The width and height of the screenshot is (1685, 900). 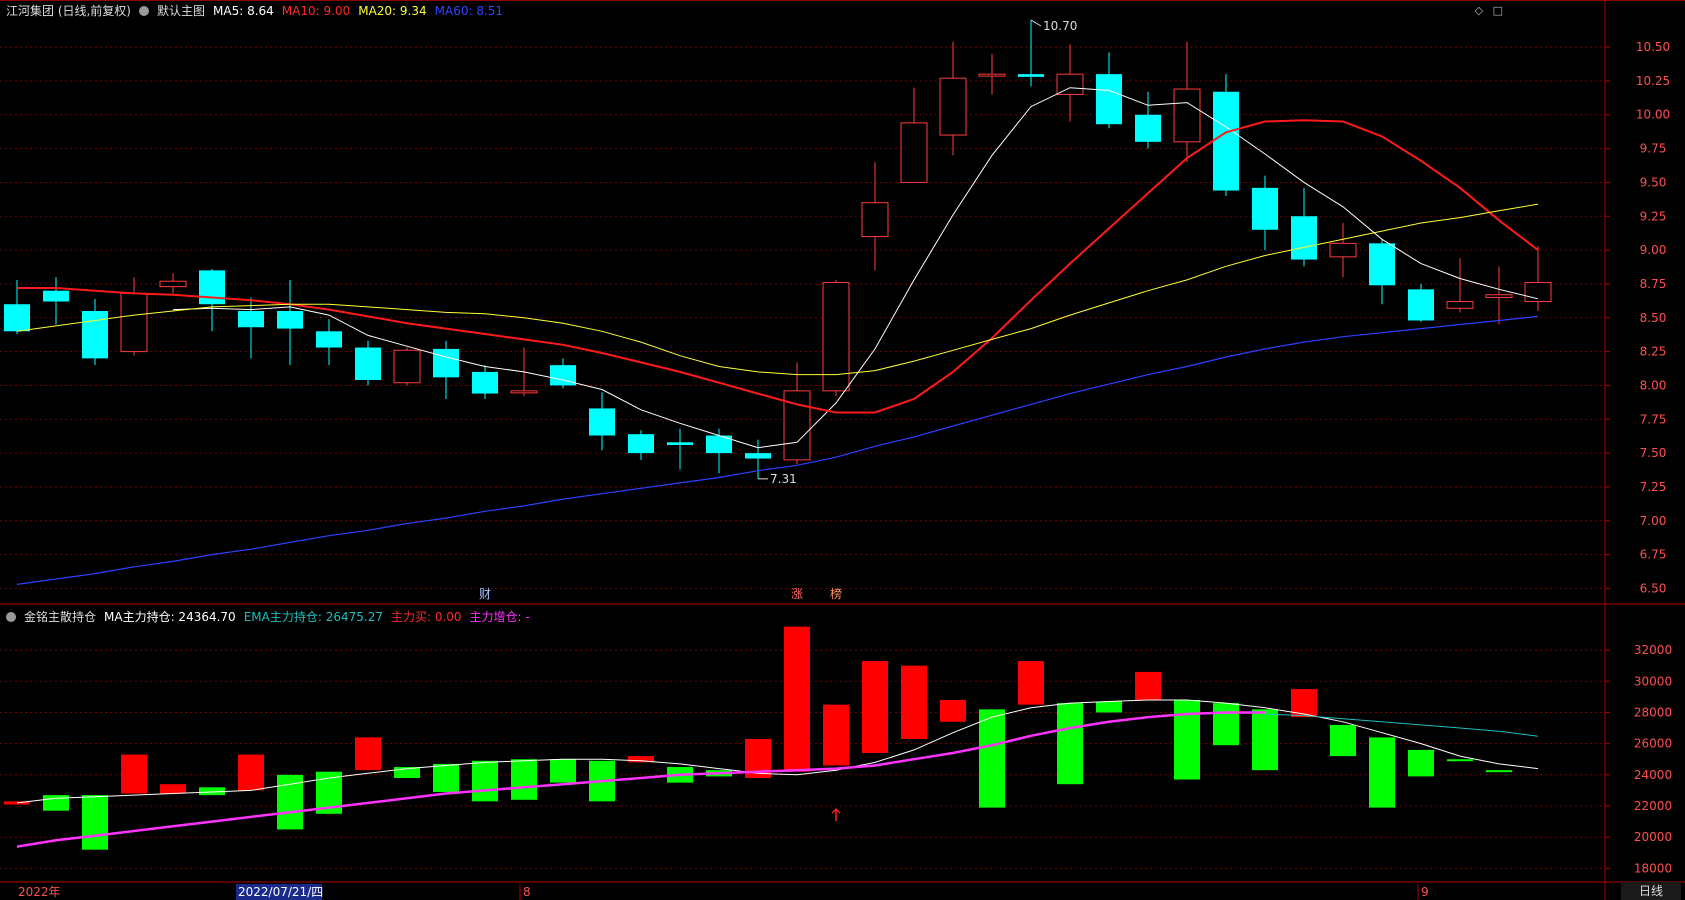 I want to click on square-icon: □, so click(x=1498, y=10).